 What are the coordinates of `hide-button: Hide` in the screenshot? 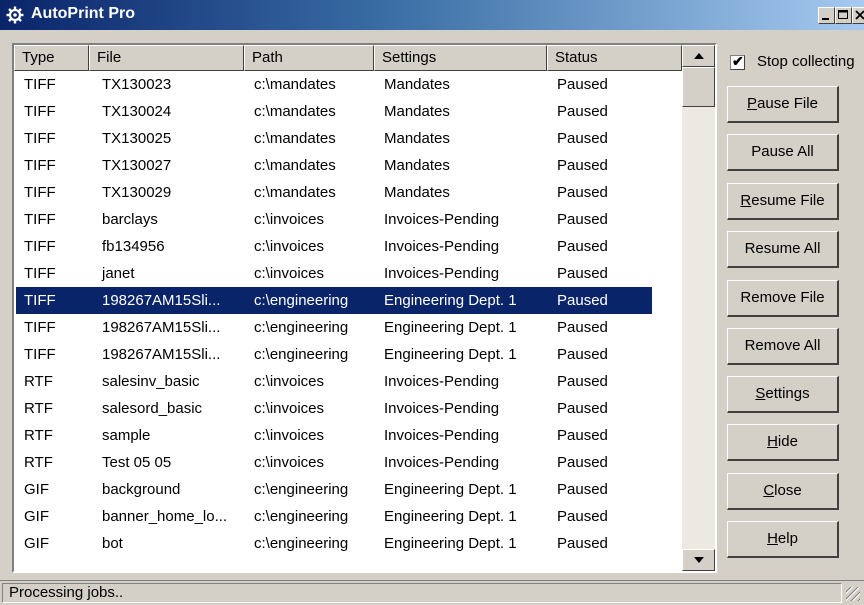 It's located at (783, 442).